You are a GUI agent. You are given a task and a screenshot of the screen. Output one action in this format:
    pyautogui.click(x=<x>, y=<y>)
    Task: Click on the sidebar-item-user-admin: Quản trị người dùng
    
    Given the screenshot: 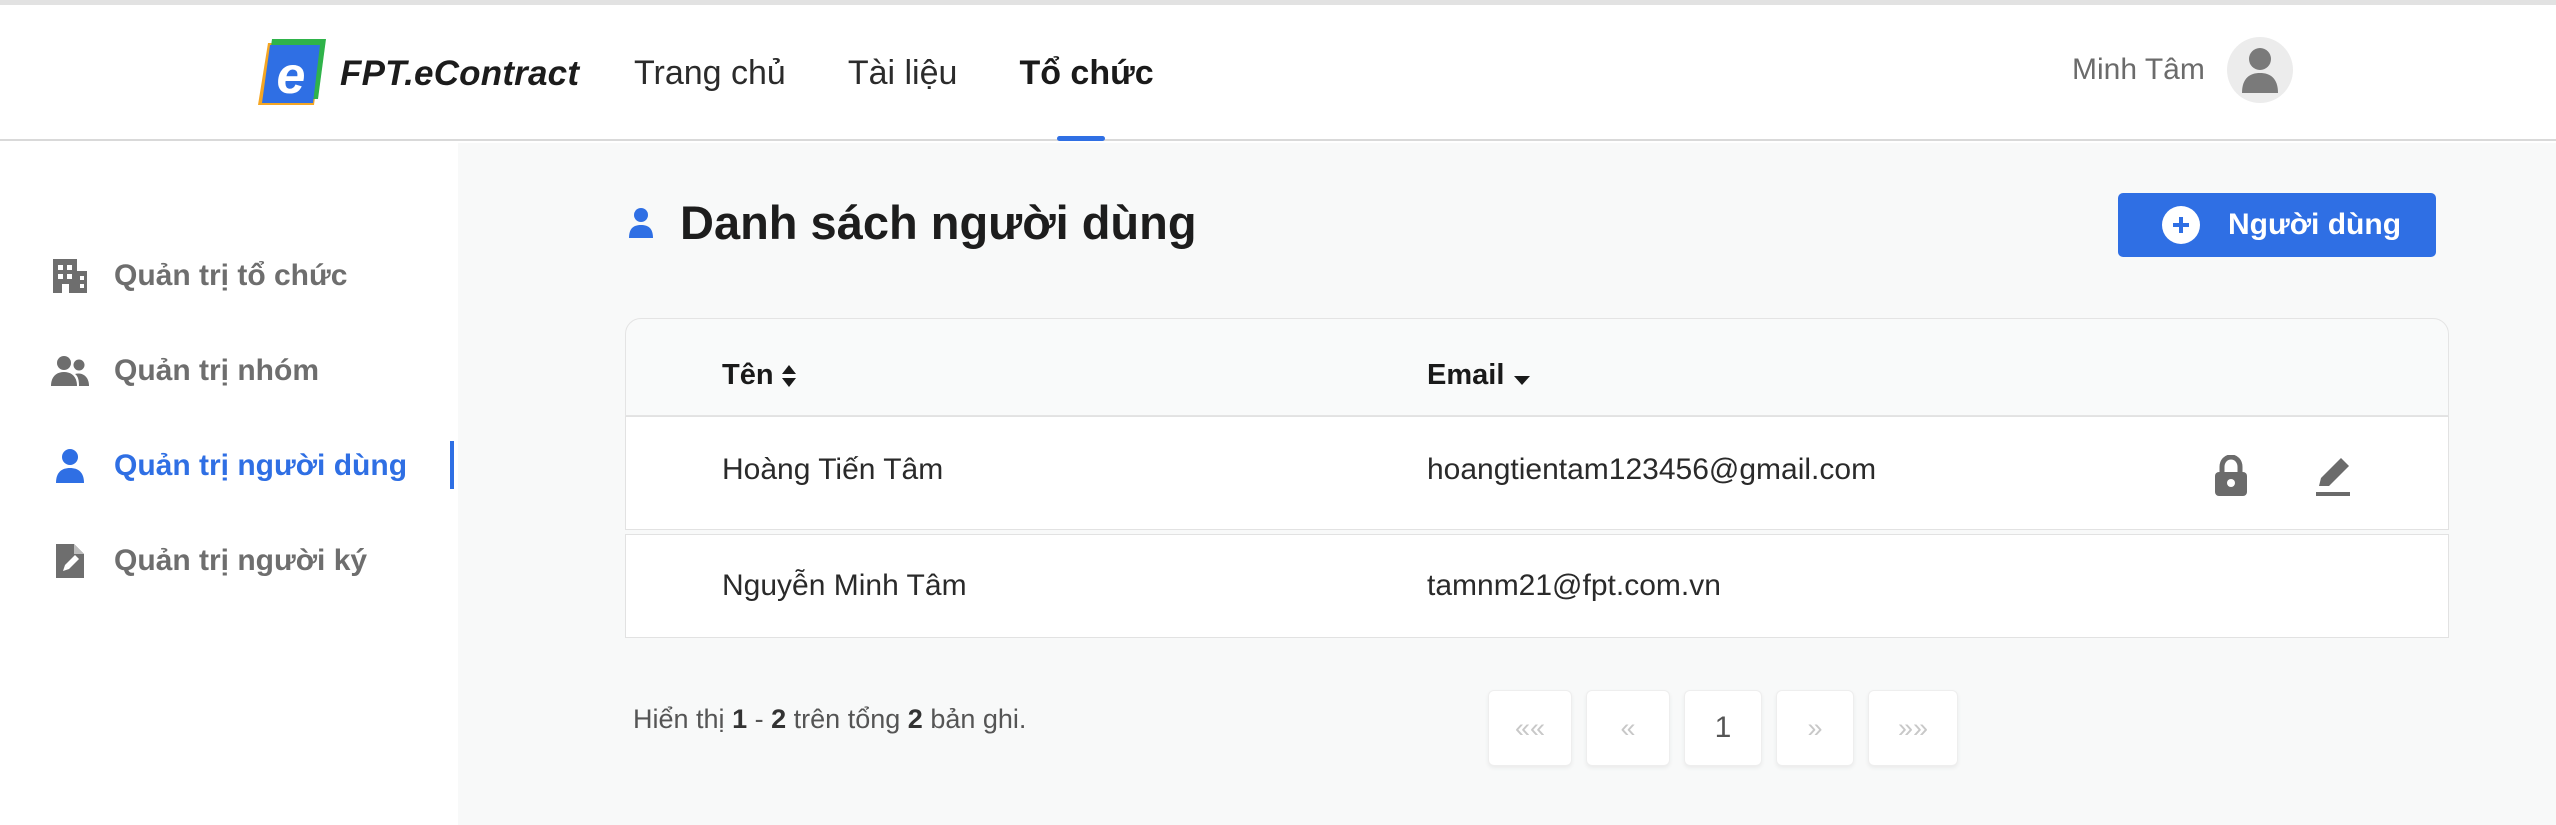 What is the action you would take?
    pyautogui.click(x=229, y=466)
    